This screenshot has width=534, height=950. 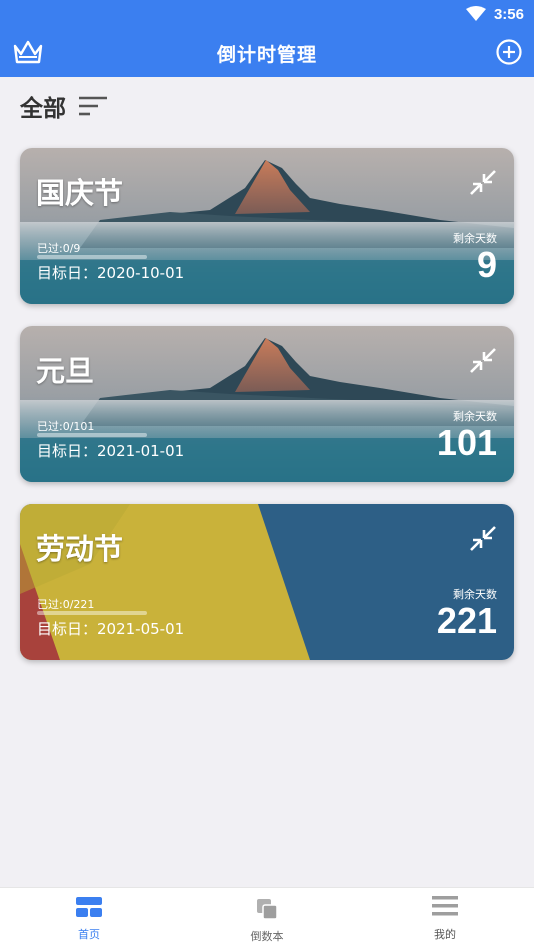 I want to click on card-title: 国庆节, so click(x=80, y=193).